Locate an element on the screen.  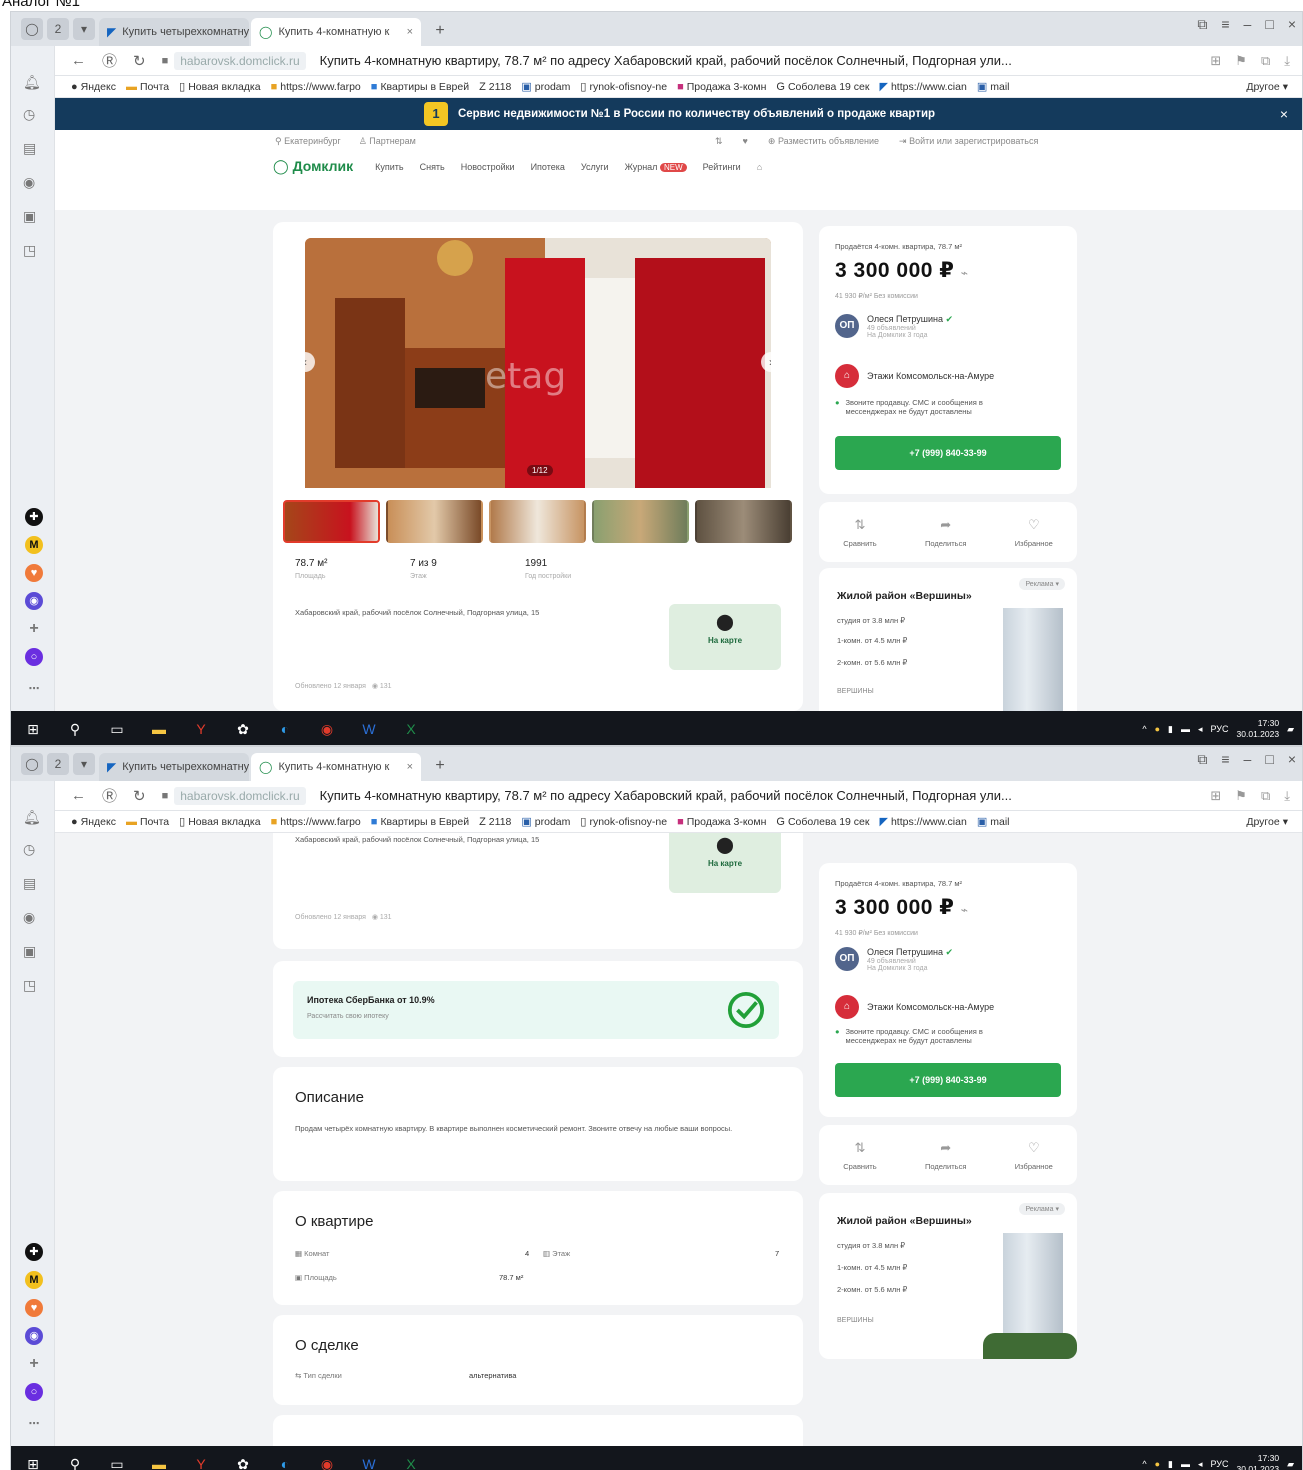
app-icon: M is located at coordinates (34, 545).